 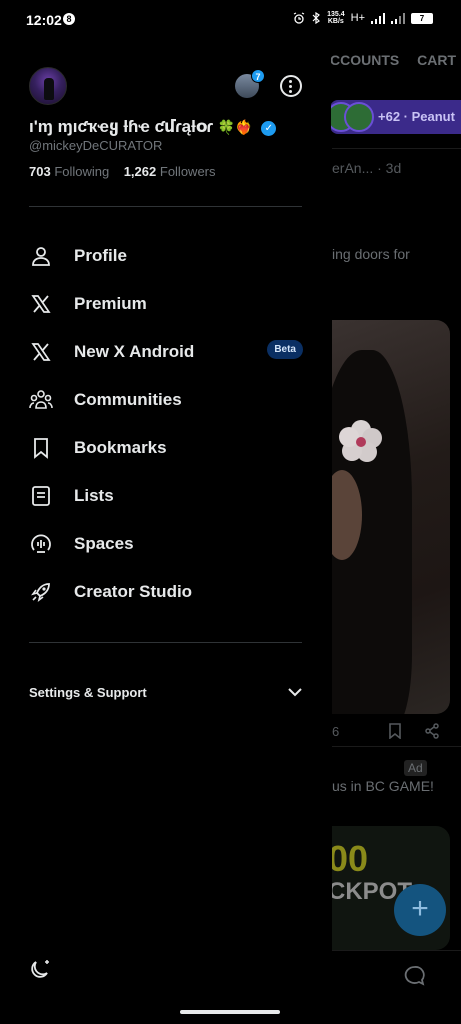 What do you see at coordinates (230, 20) in the screenshot?
I see `status-bar: 12:02 8 135.4 KB/s H+ 7` at bounding box center [230, 20].